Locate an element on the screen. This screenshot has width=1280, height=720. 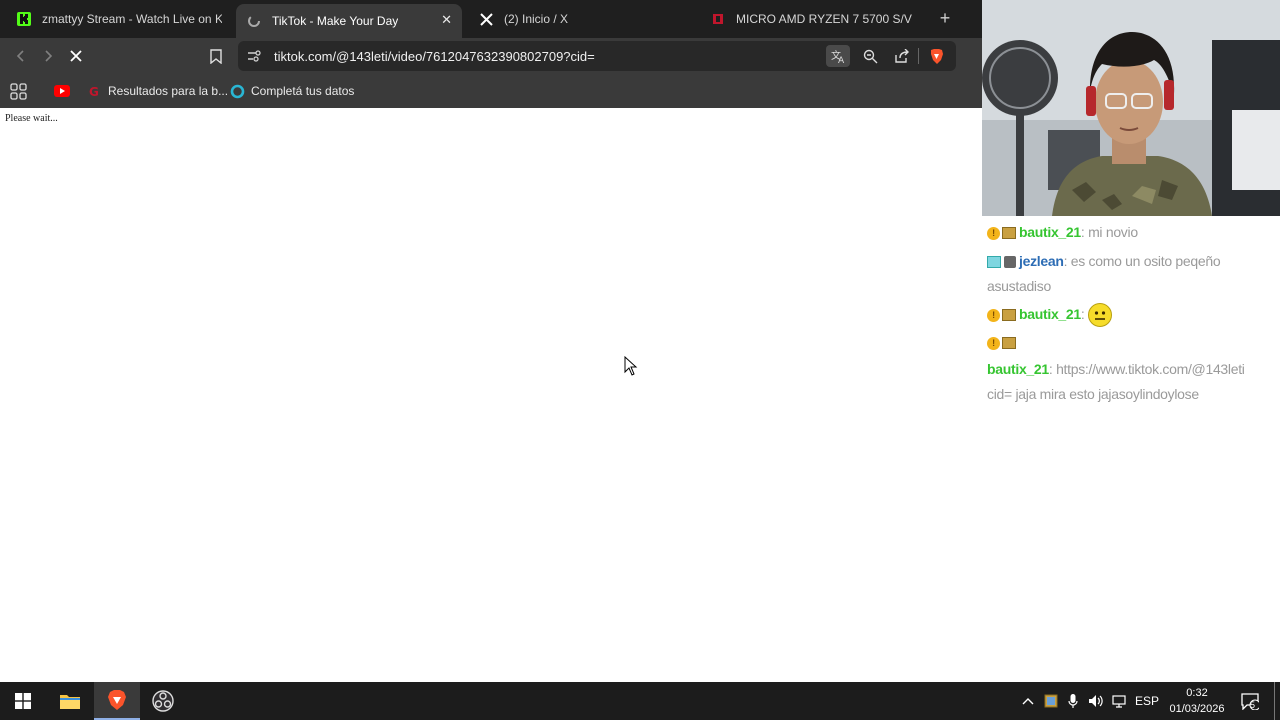
kick-icon is located at coordinates (24, 19).